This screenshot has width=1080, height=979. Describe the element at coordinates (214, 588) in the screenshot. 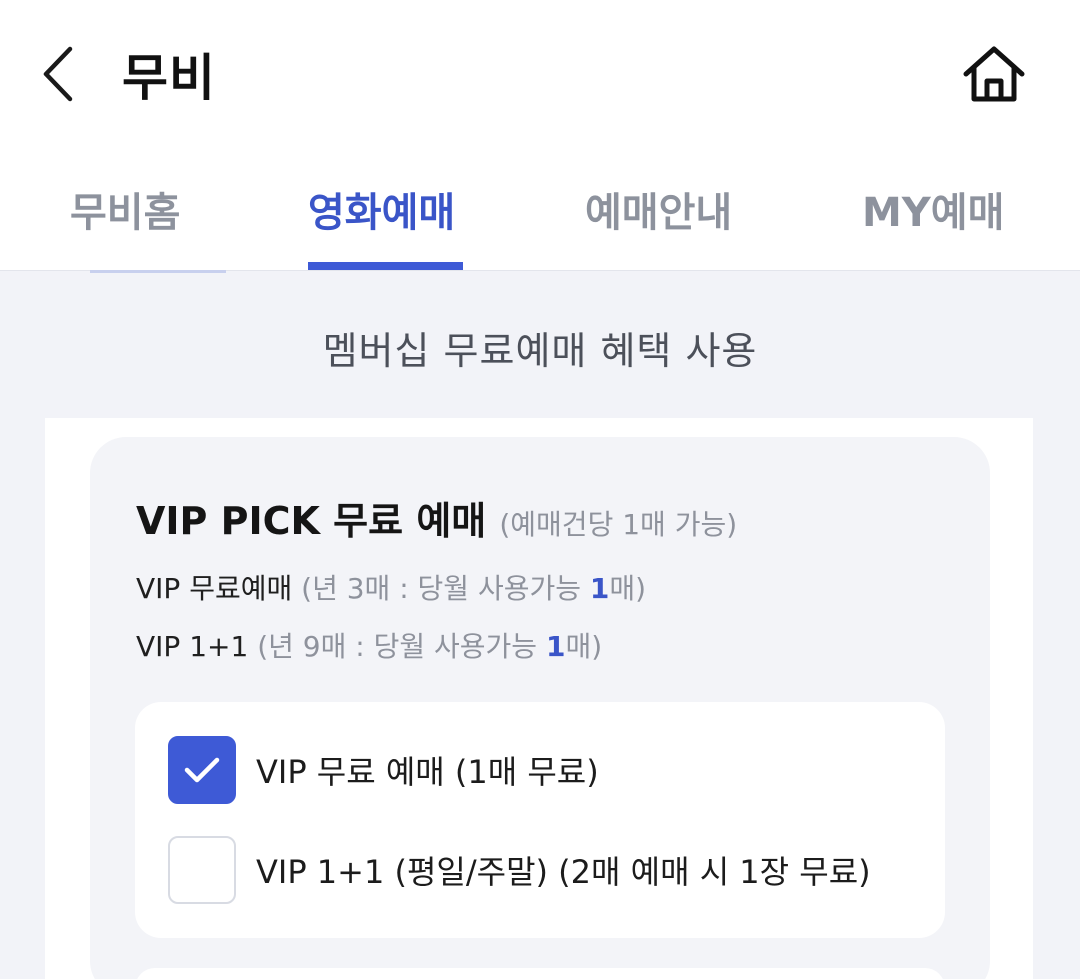

I see `info-line-name: VIP 무료예매` at that location.